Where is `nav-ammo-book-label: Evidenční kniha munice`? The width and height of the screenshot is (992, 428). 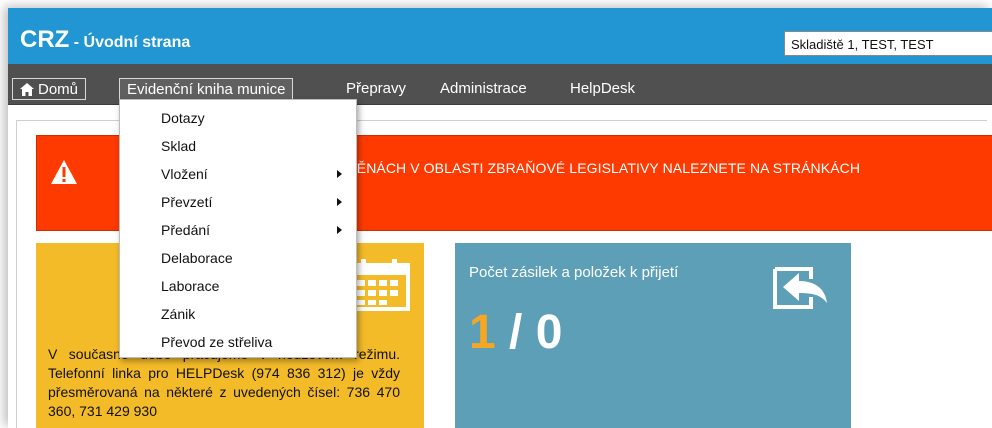 nav-ammo-book-label: Evidenční kniha munice is located at coordinates (206, 89).